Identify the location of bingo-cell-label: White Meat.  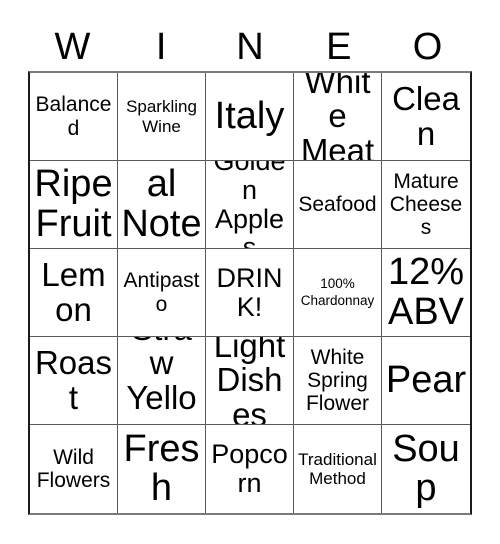
(337, 117).